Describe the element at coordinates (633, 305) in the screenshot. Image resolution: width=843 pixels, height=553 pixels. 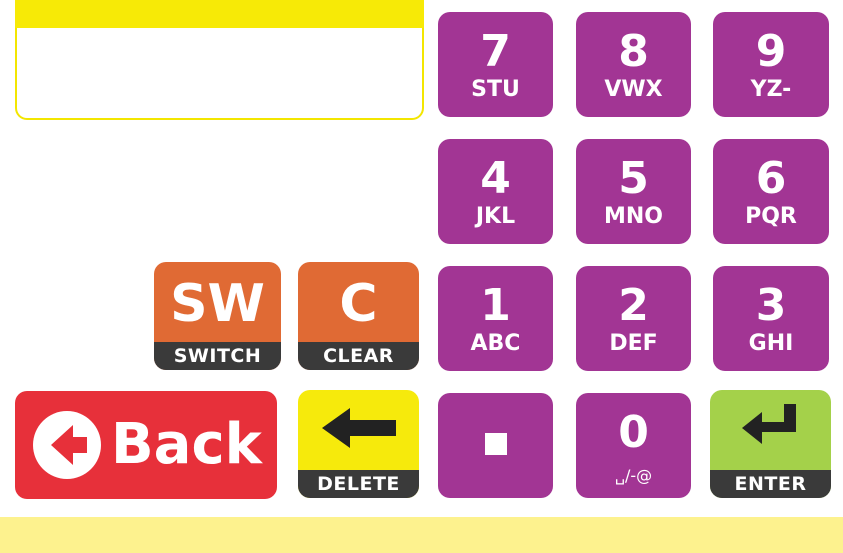
I see `key-2-digit: 2` at that location.